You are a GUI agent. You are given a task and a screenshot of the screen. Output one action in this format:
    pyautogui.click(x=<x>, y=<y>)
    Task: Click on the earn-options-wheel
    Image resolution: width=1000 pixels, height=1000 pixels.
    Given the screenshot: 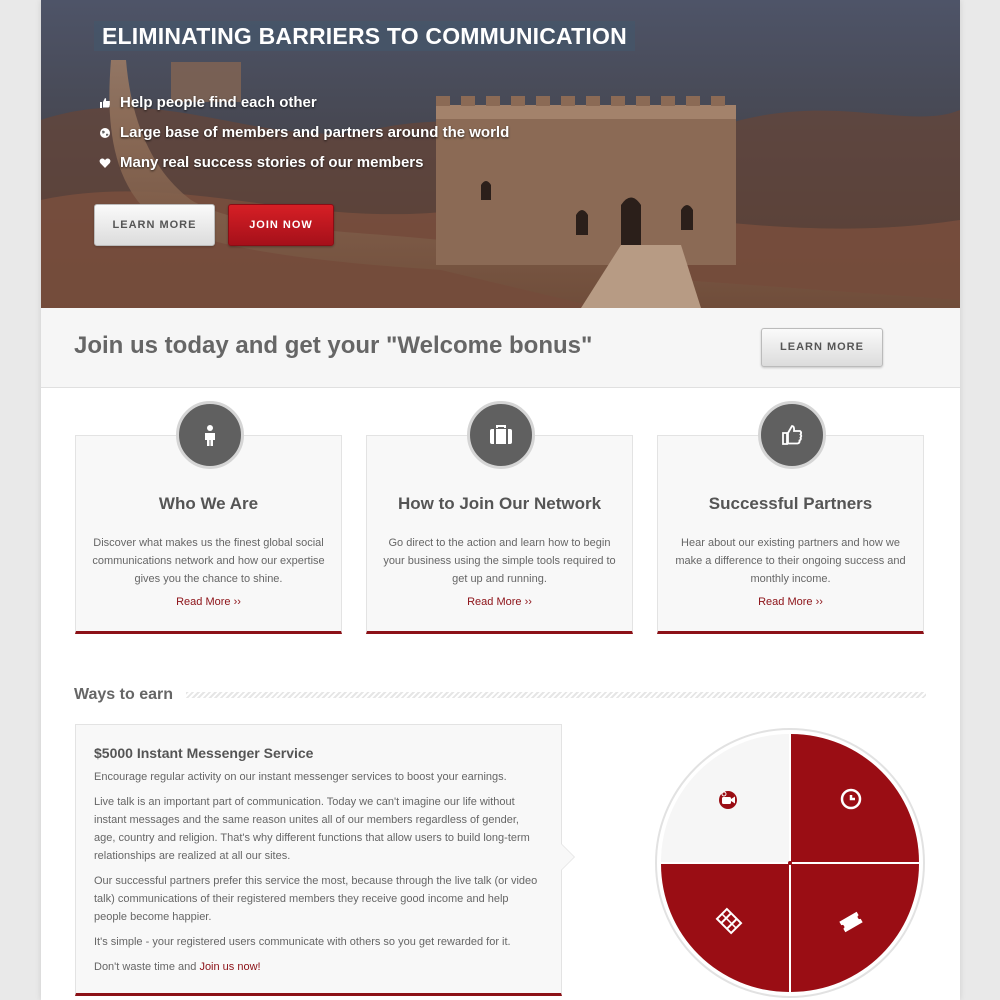 What is the action you would take?
    pyautogui.click(x=790, y=863)
    